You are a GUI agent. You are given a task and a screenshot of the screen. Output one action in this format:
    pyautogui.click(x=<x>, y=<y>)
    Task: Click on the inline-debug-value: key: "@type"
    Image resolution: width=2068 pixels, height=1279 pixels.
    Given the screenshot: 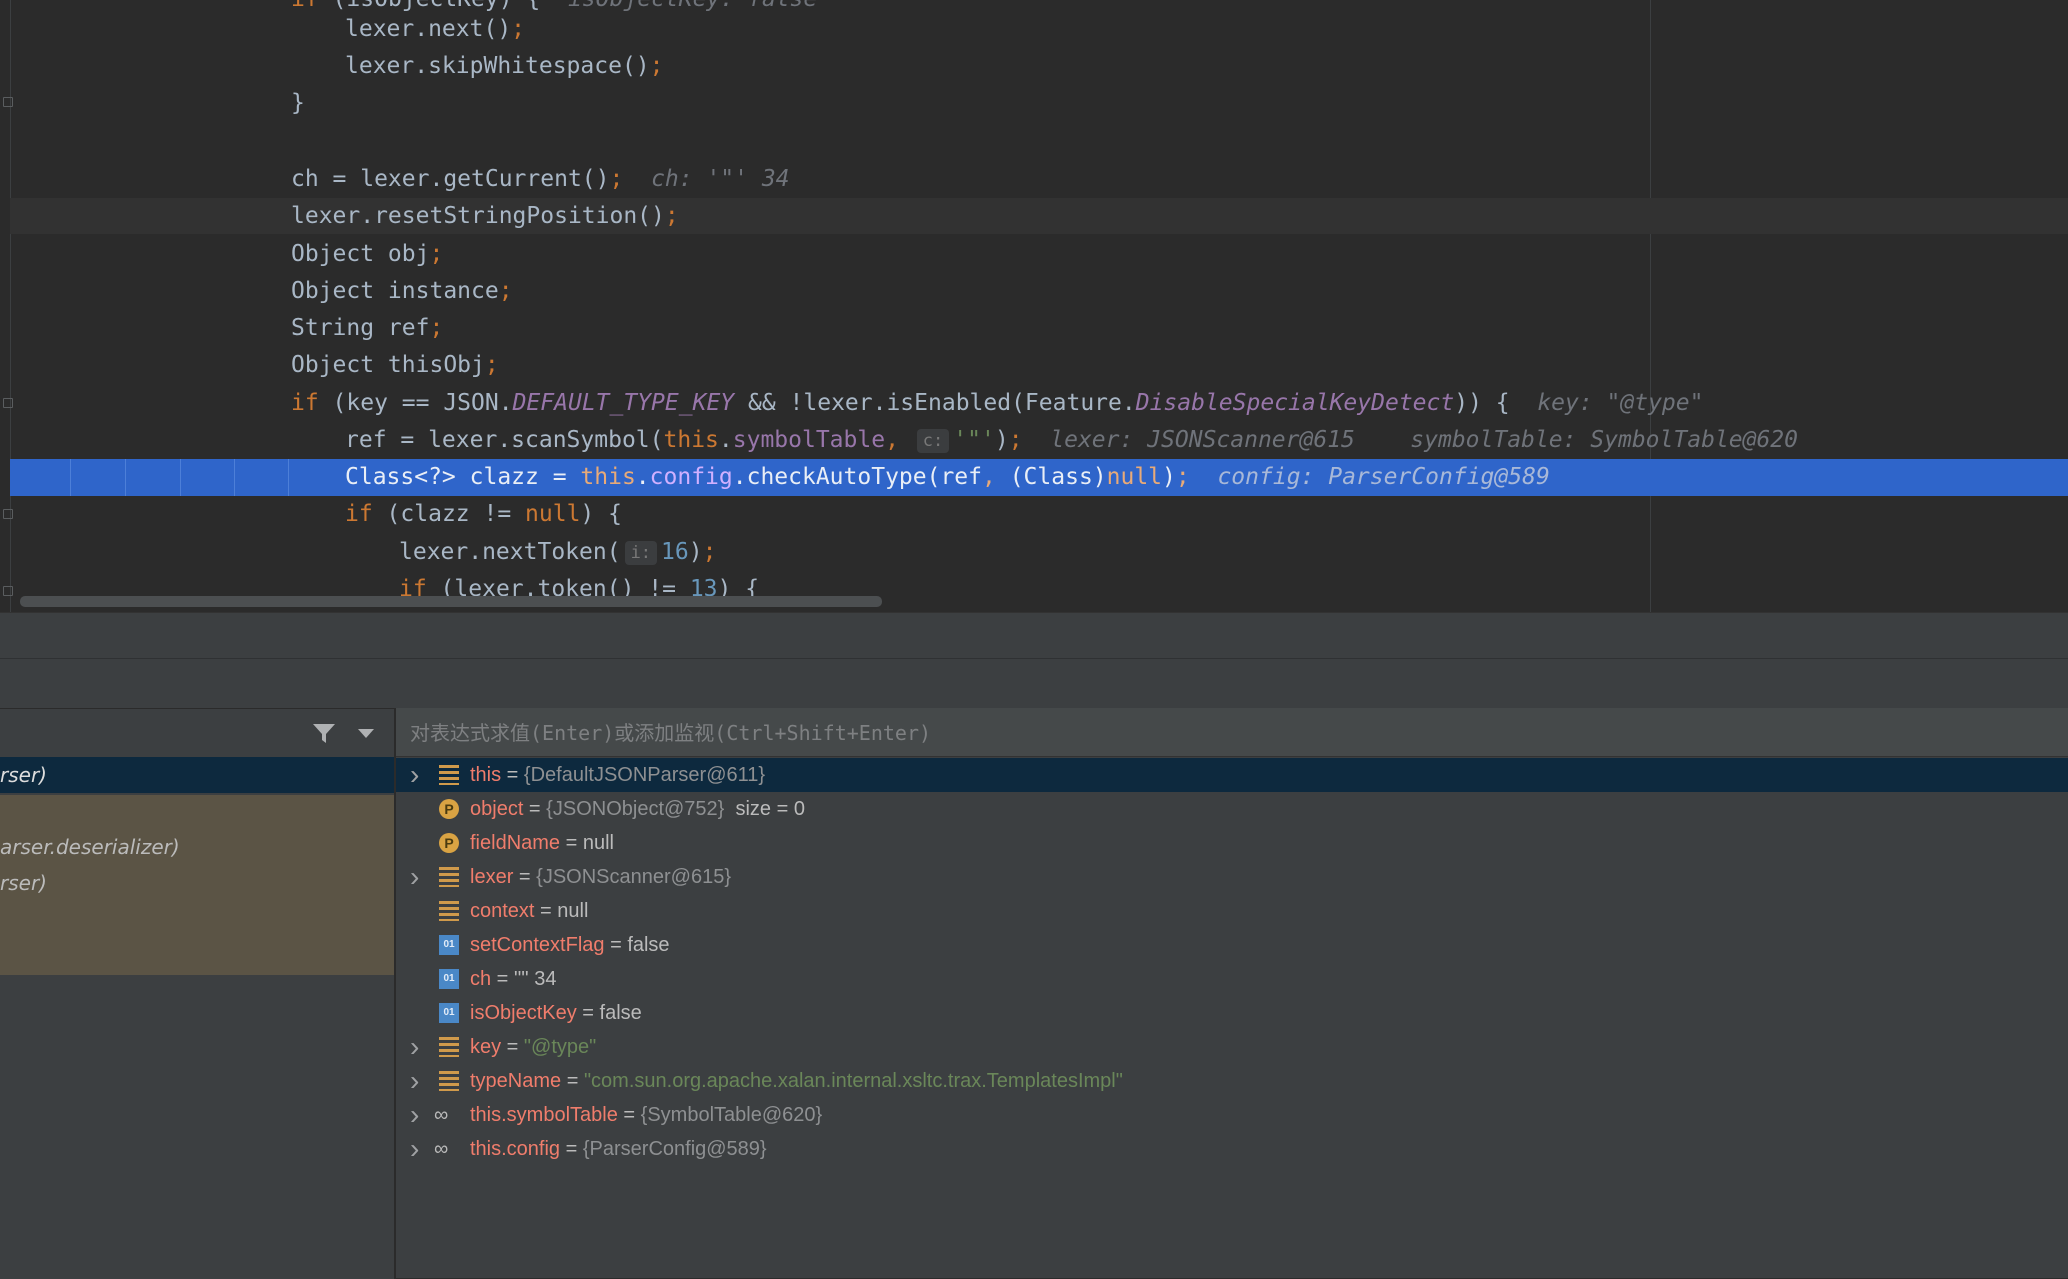 What is the action you would take?
    pyautogui.click(x=1620, y=403)
    